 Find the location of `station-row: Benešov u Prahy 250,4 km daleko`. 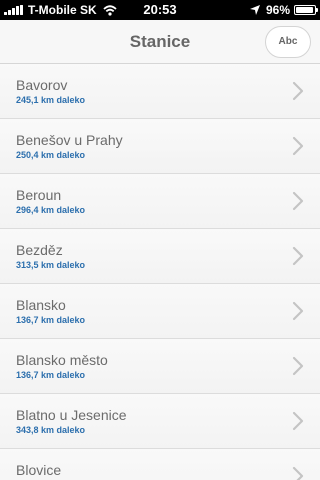

station-row: Benešov u Prahy 250,4 km daleko is located at coordinates (160, 146).